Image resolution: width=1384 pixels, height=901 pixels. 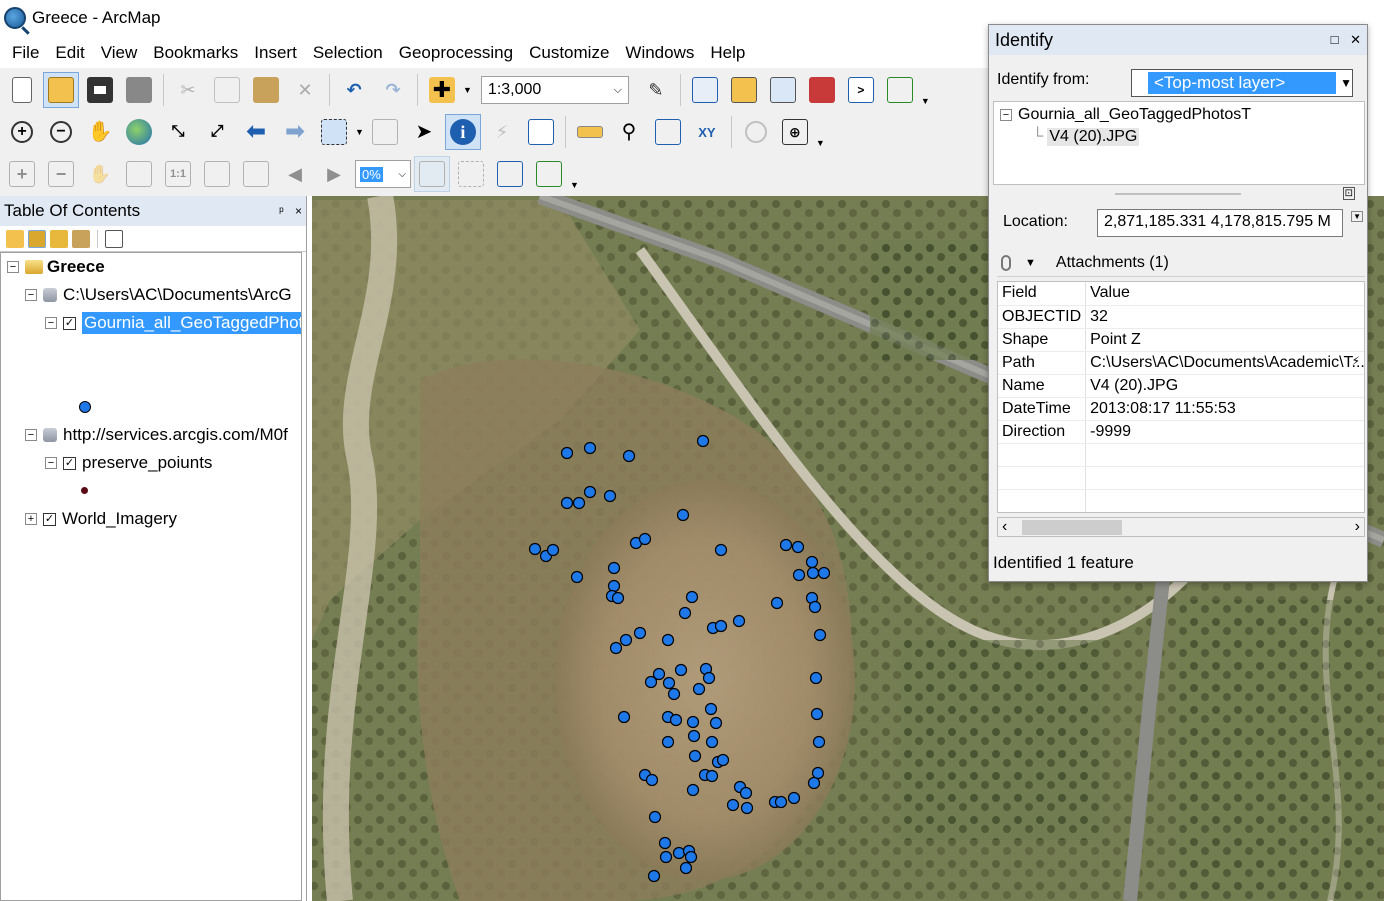 I want to click on menu-insert: Insert, so click(x=275, y=53).